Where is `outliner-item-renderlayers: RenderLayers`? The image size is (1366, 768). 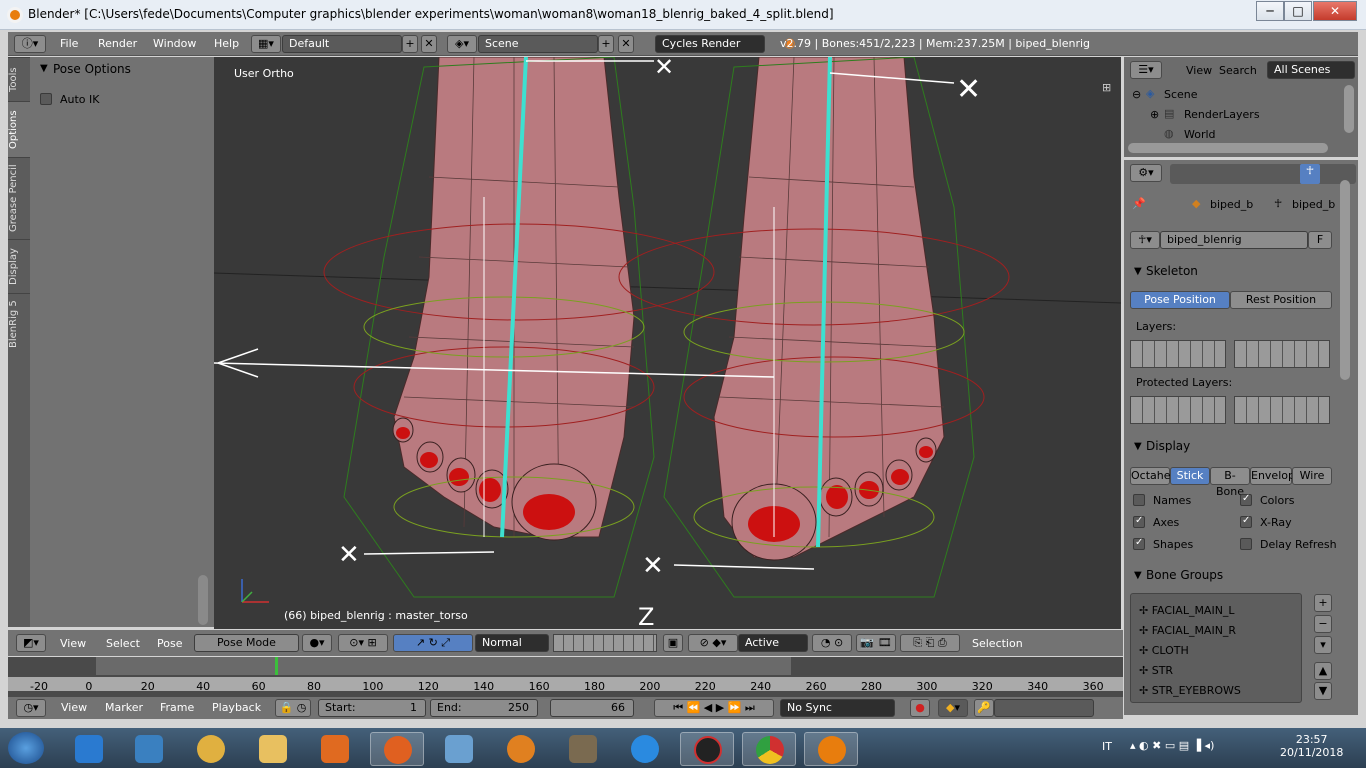 outliner-item-renderlayers: RenderLayers is located at coordinates (1222, 114).